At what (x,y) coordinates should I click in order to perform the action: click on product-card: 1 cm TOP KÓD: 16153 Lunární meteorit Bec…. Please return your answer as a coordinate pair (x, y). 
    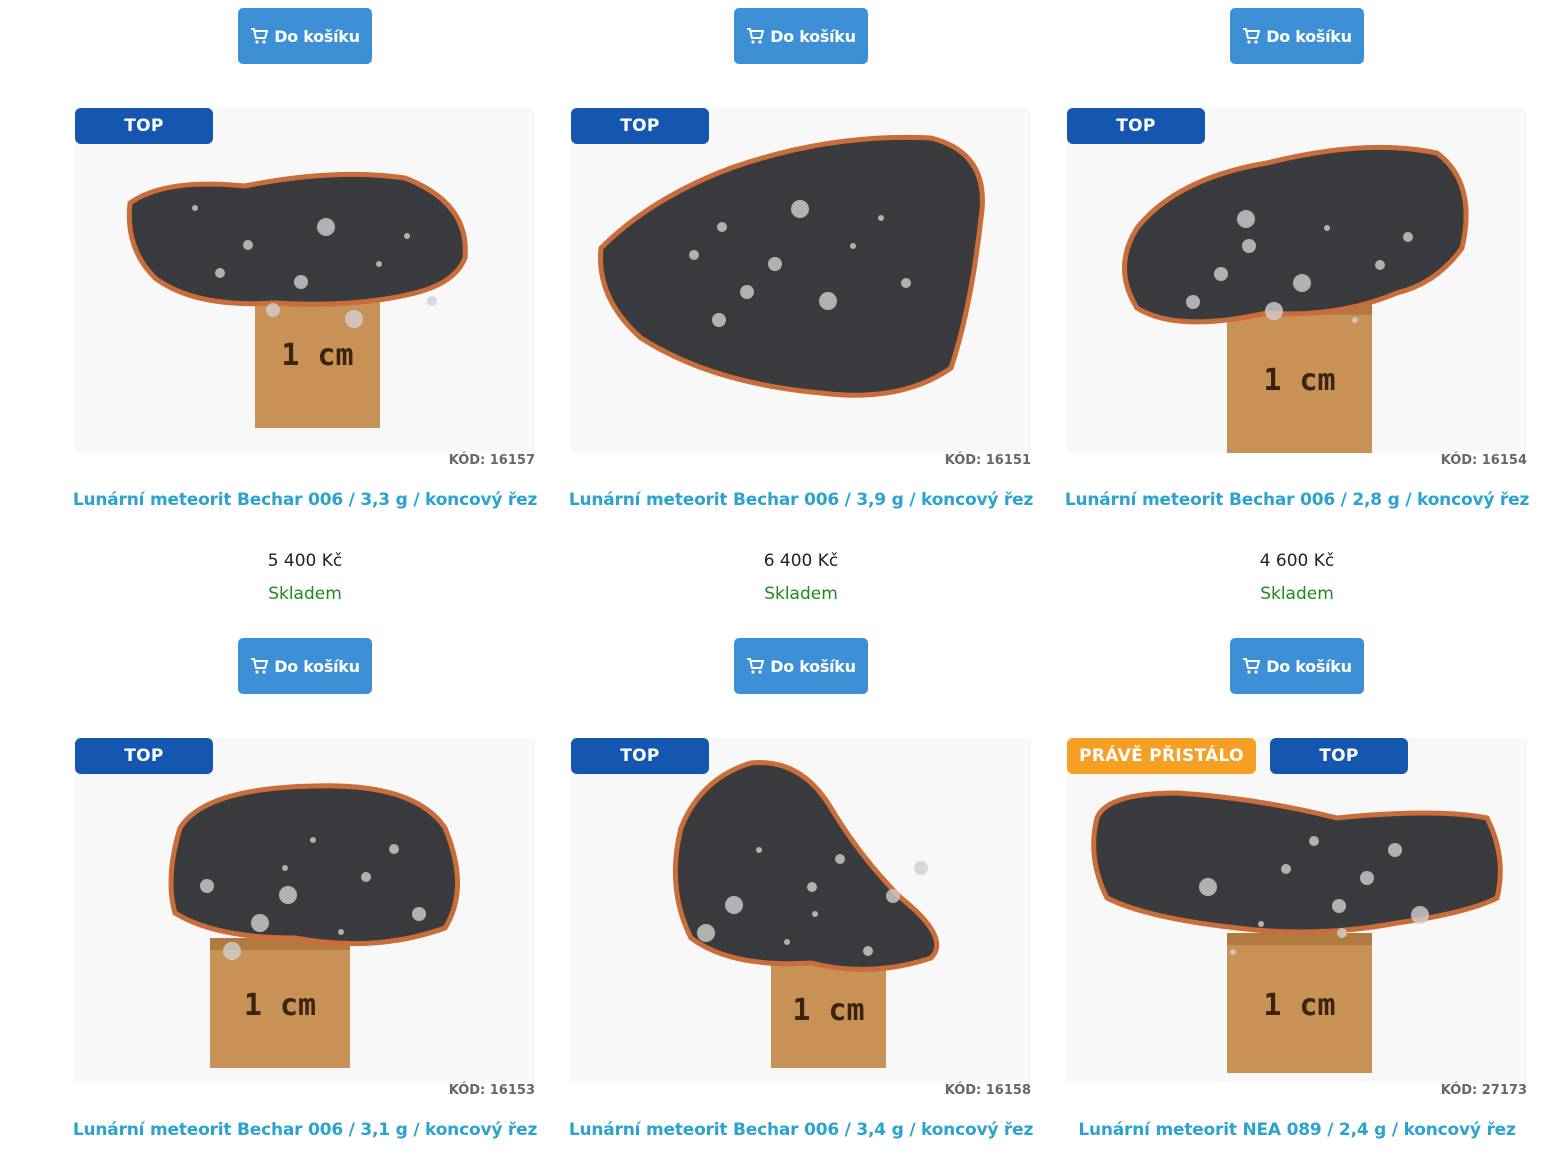
    Looking at the image, I should click on (305, 939).